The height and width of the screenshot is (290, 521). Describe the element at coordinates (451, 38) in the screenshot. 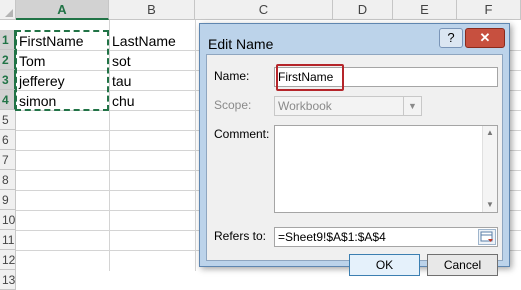

I see `help-icon: ?` at that location.